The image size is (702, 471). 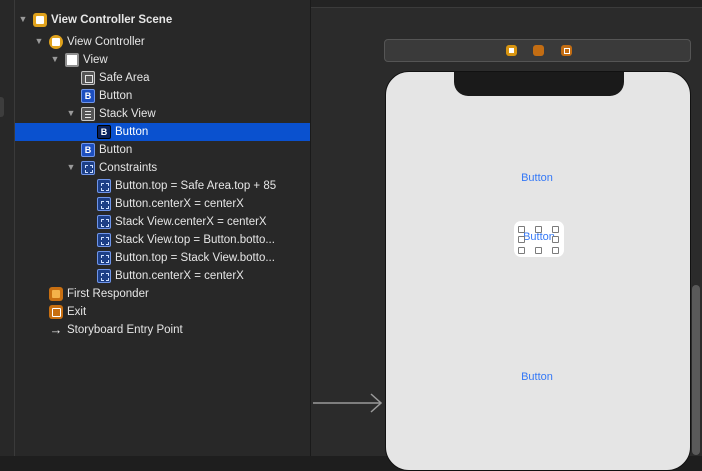 What do you see at coordinates (162, 114) in the screenshot?
I see `outline-row-stack-view: ▼ Stack View` at bounding box center [162, 114].